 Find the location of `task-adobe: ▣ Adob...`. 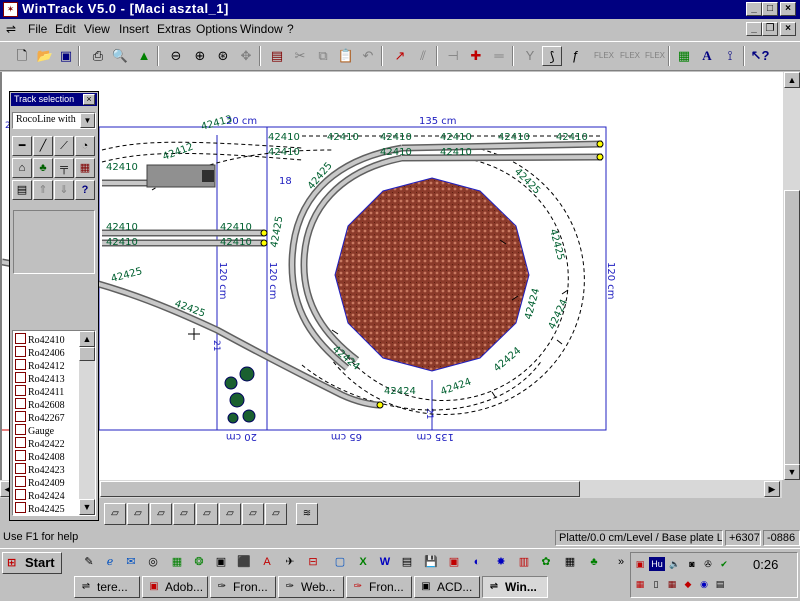

task-adobe: ▣ Adob... is located at coordinates (175, 587).